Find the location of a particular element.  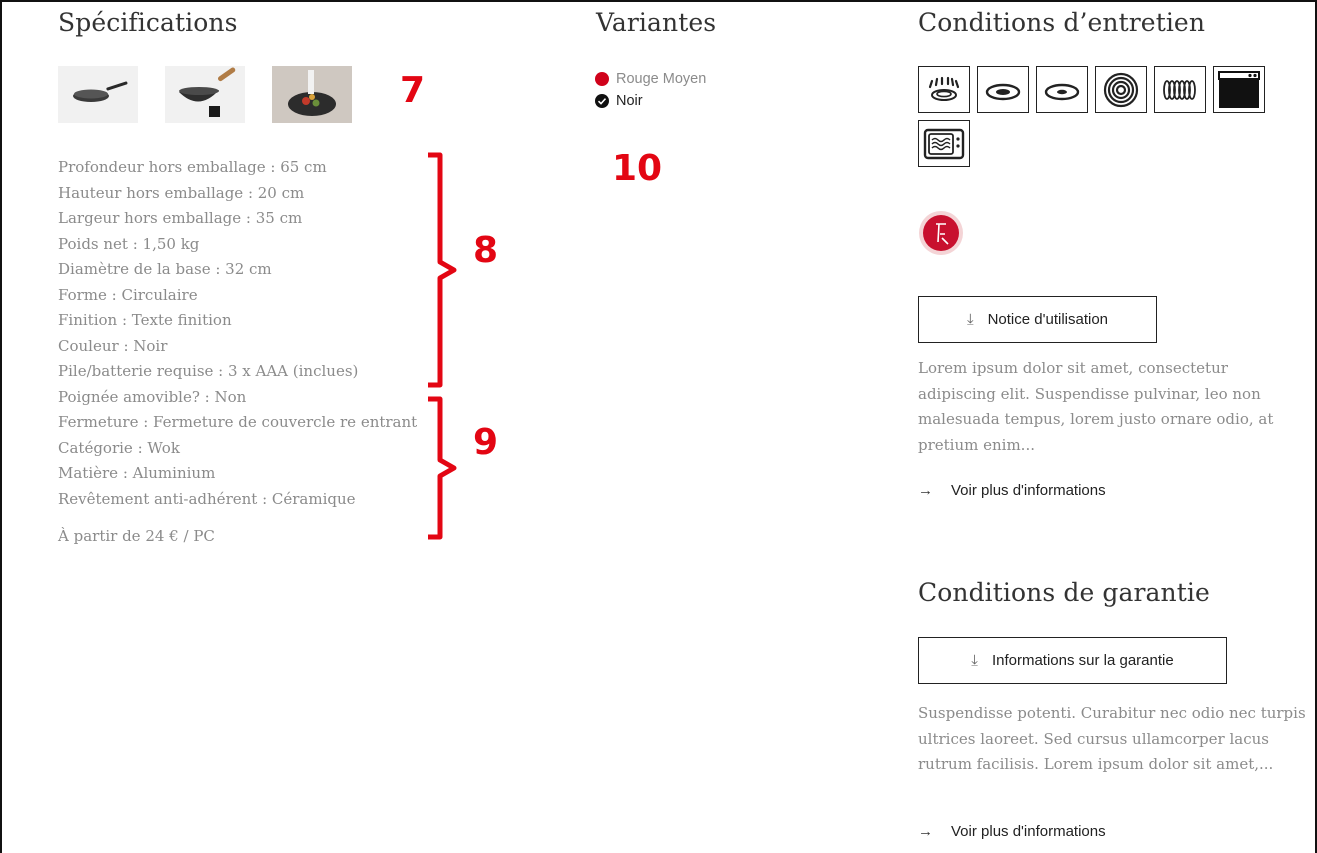

gas-stove-icon is located at coordinates (944, 89).